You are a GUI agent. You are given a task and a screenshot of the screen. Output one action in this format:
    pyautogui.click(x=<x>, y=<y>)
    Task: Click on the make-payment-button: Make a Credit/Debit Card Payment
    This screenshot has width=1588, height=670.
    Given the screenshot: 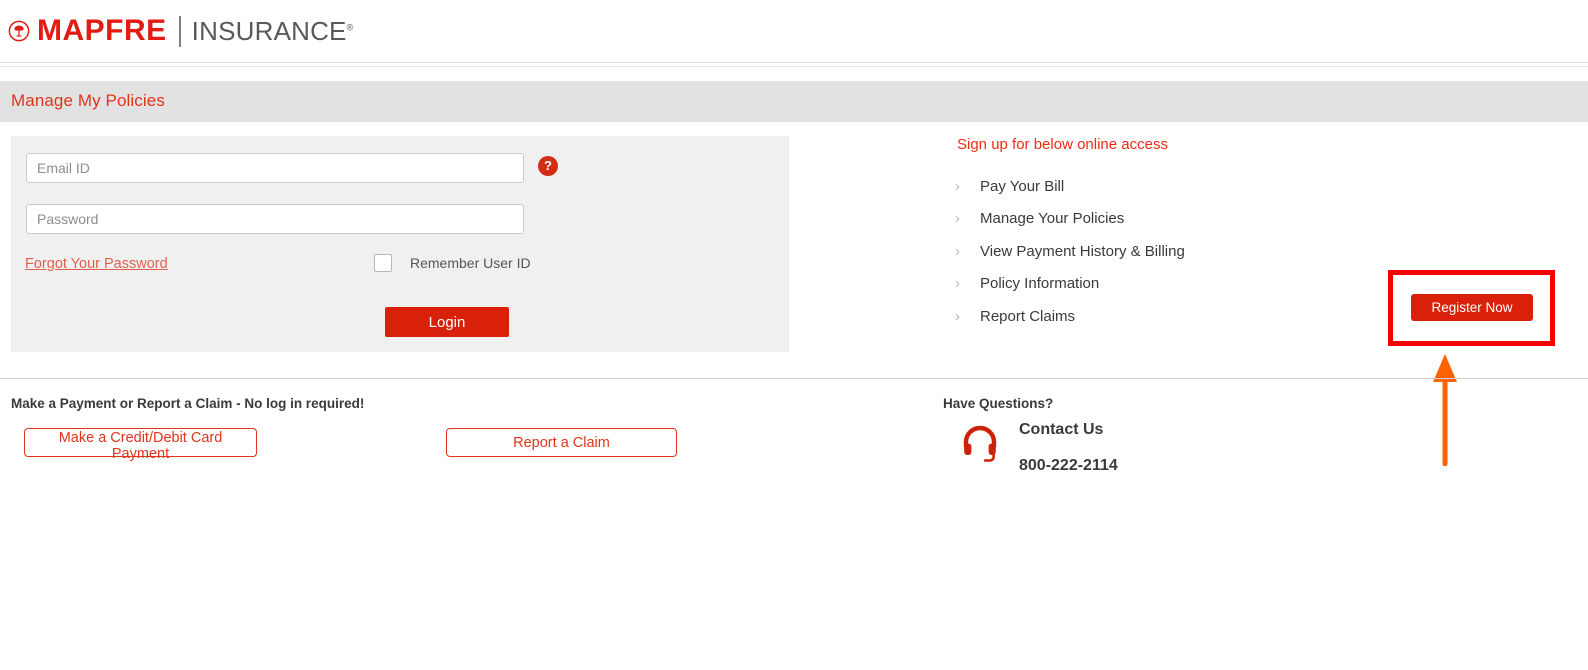 What is the action you would take?
    pyautogui.click(x=140, y=445)
    